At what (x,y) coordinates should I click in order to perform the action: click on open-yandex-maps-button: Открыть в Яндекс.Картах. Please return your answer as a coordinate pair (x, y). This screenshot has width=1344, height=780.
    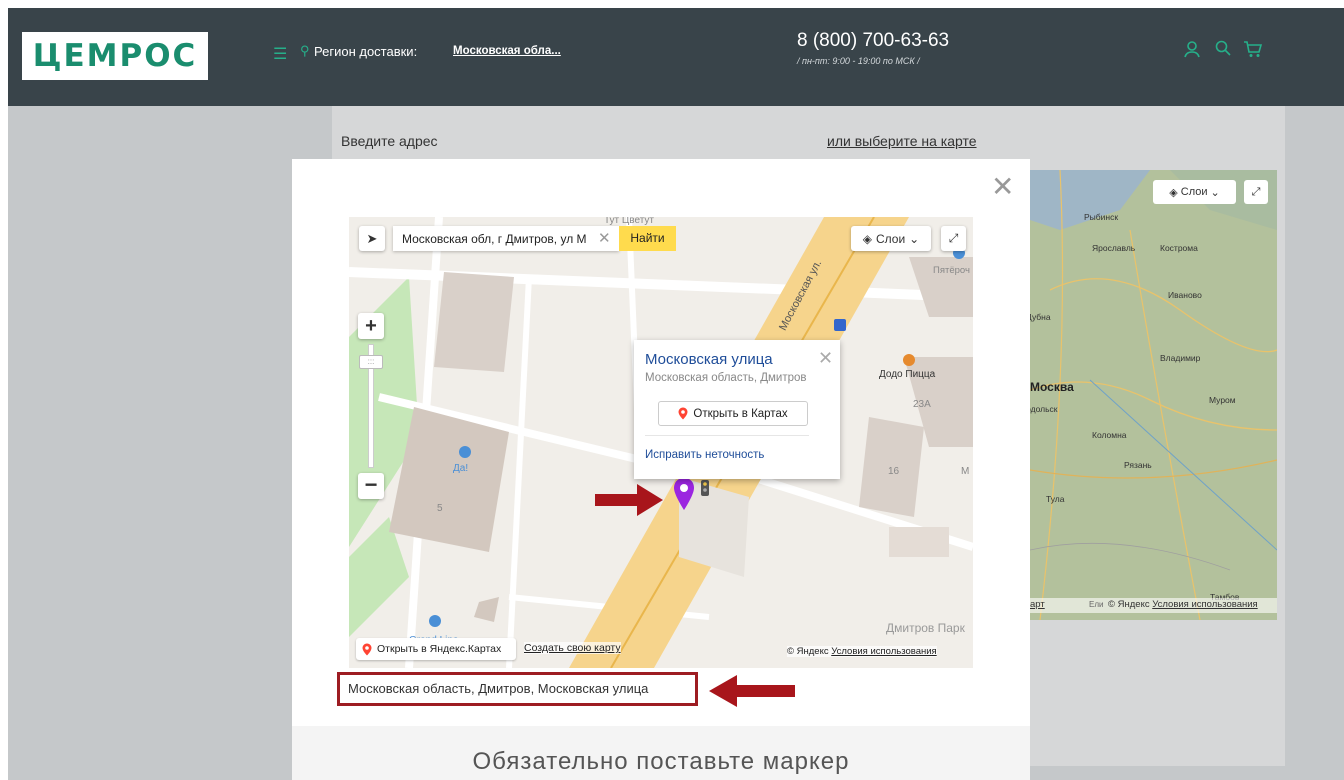
    Looking at the image, I should click on (436, 649).